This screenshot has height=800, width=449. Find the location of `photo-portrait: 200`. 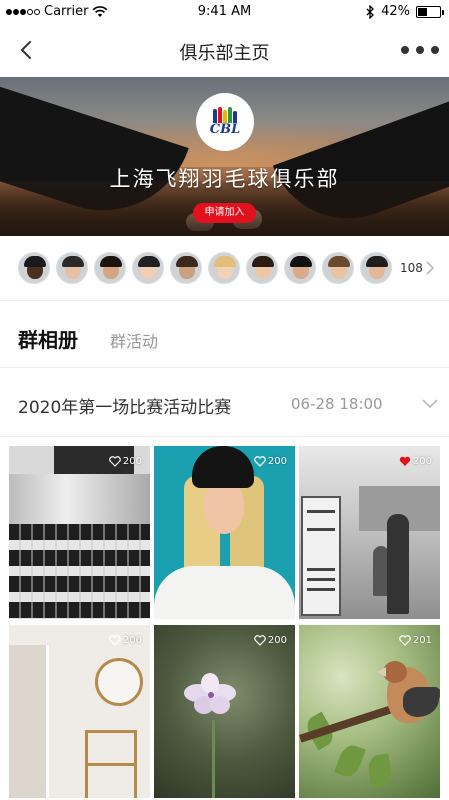

photo-portrait: 200 is located at coordinates (224, 532).